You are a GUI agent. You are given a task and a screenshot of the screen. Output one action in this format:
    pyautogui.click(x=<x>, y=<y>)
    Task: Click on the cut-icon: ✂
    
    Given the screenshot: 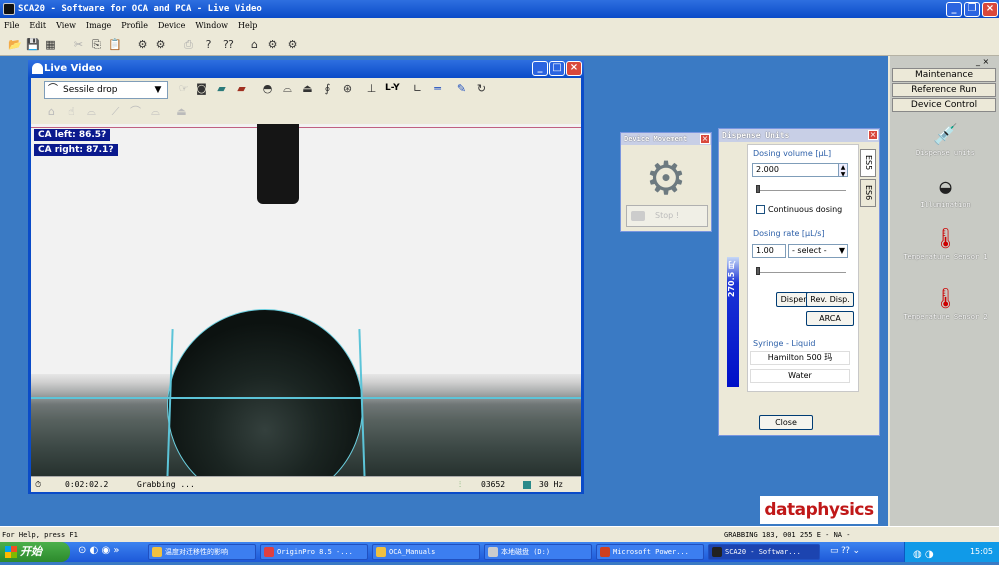 What is the action you would take?
    pyautogui.click(x=78, y=44)
    